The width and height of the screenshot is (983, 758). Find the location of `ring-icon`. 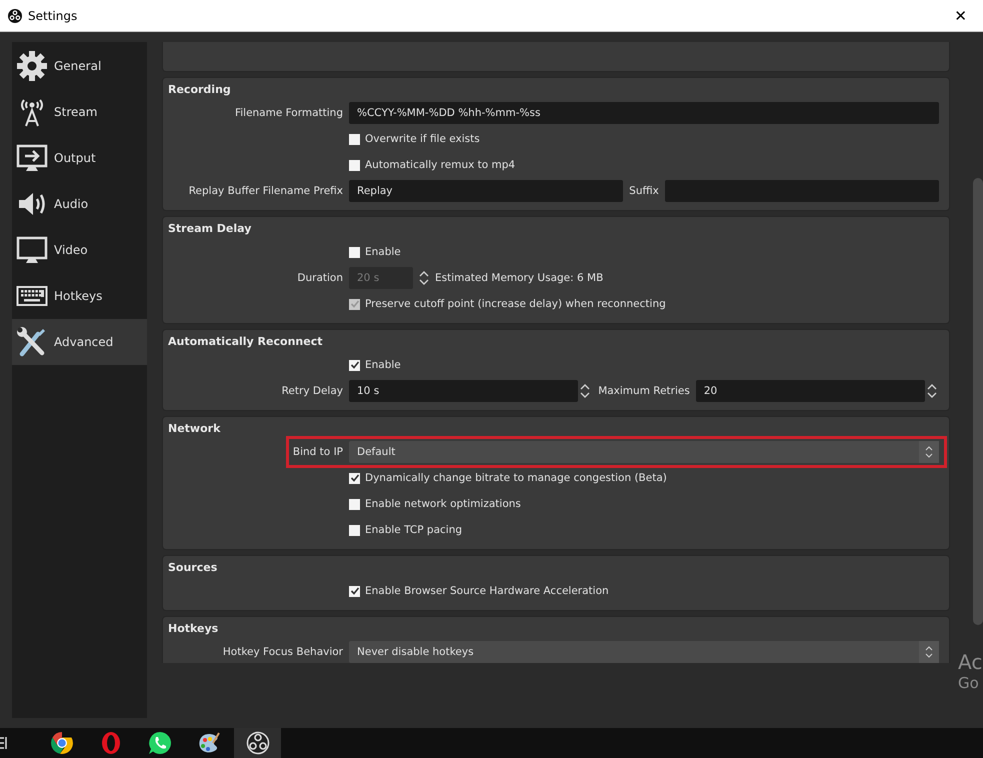

ring-icon is located at coordinates (111, 743).